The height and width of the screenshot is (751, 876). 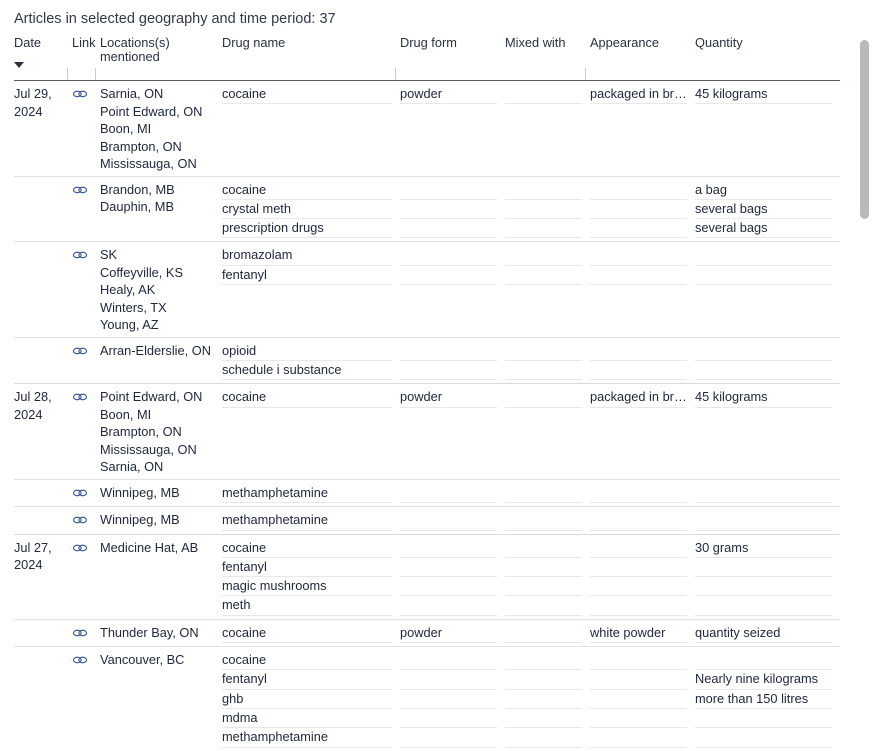 I want to click on column-header-locations: Locations(s) mentioned, so click(x=158, y=58).